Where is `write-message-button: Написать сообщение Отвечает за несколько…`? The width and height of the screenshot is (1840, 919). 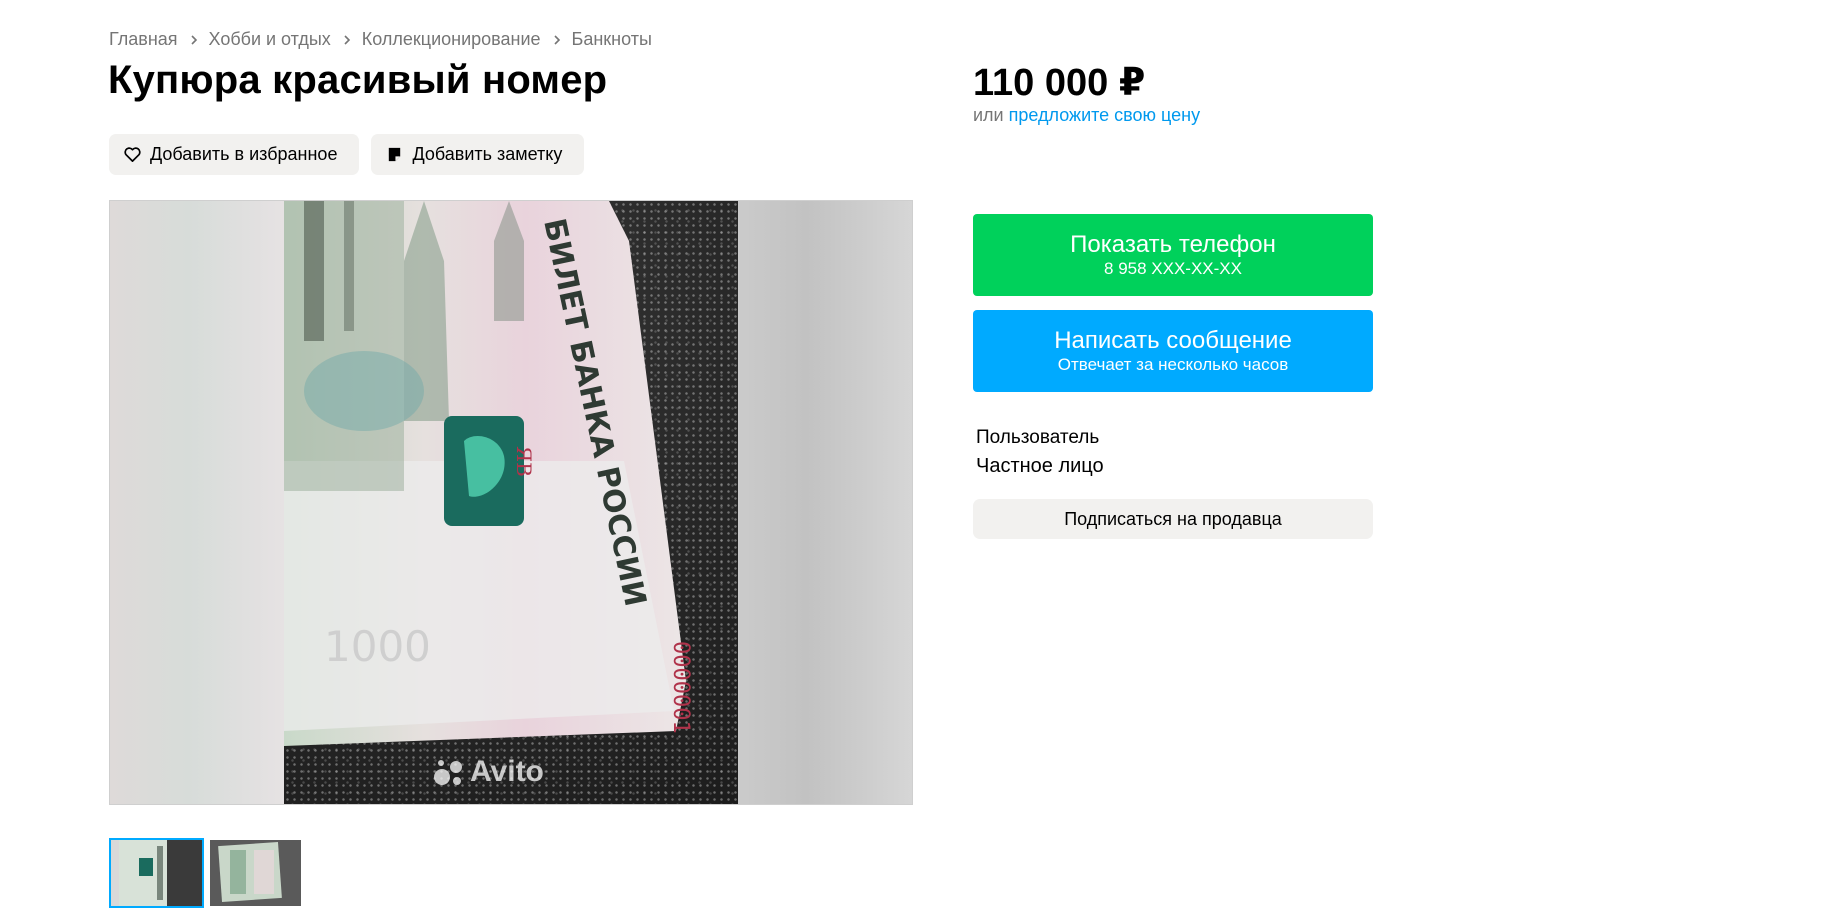 write-message-button: Написать сообщение Отвечает за несколько… is located at coordinates (1173, 351).